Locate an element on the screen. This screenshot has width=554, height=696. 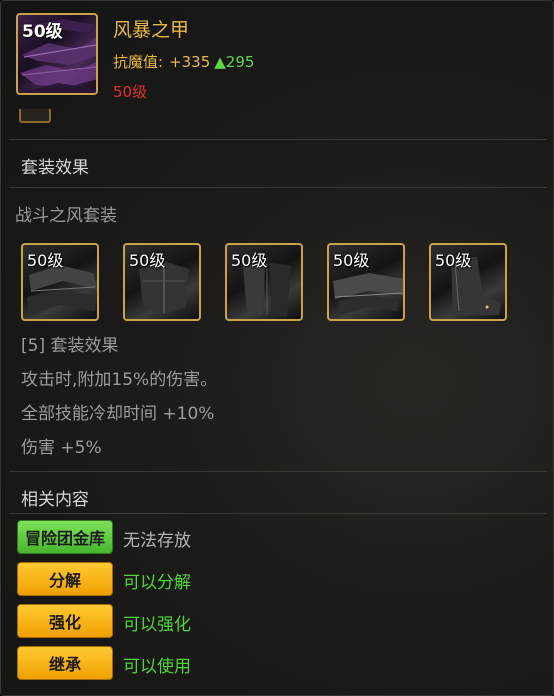
disassemble-tag: 分解 is located at coordinates (65, 579).